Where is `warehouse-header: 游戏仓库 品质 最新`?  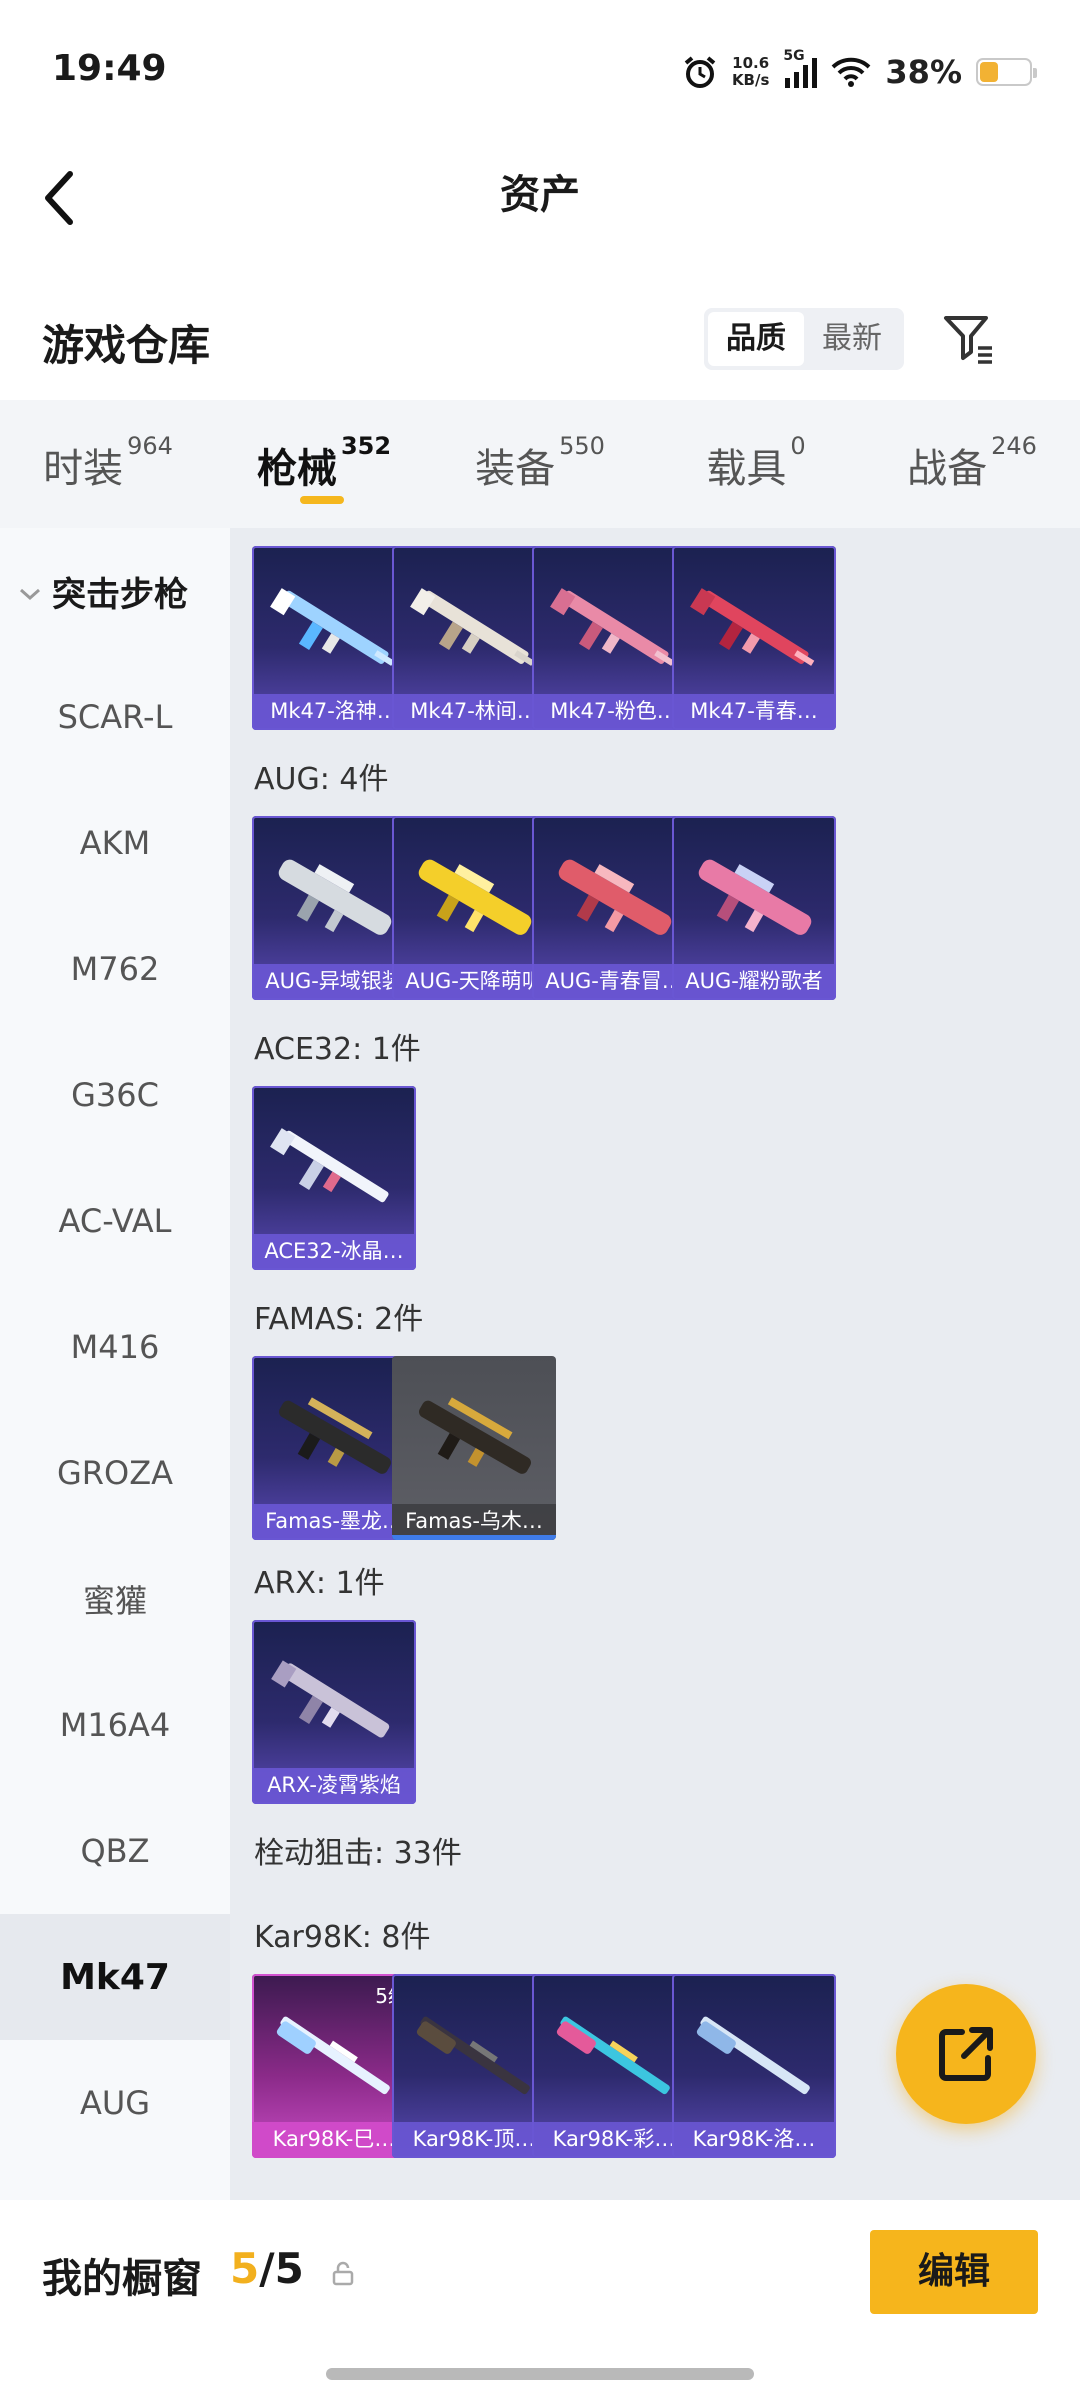 warehouse-header: 游戏仓库 品质 最新 is located at coordinates (540, 345).